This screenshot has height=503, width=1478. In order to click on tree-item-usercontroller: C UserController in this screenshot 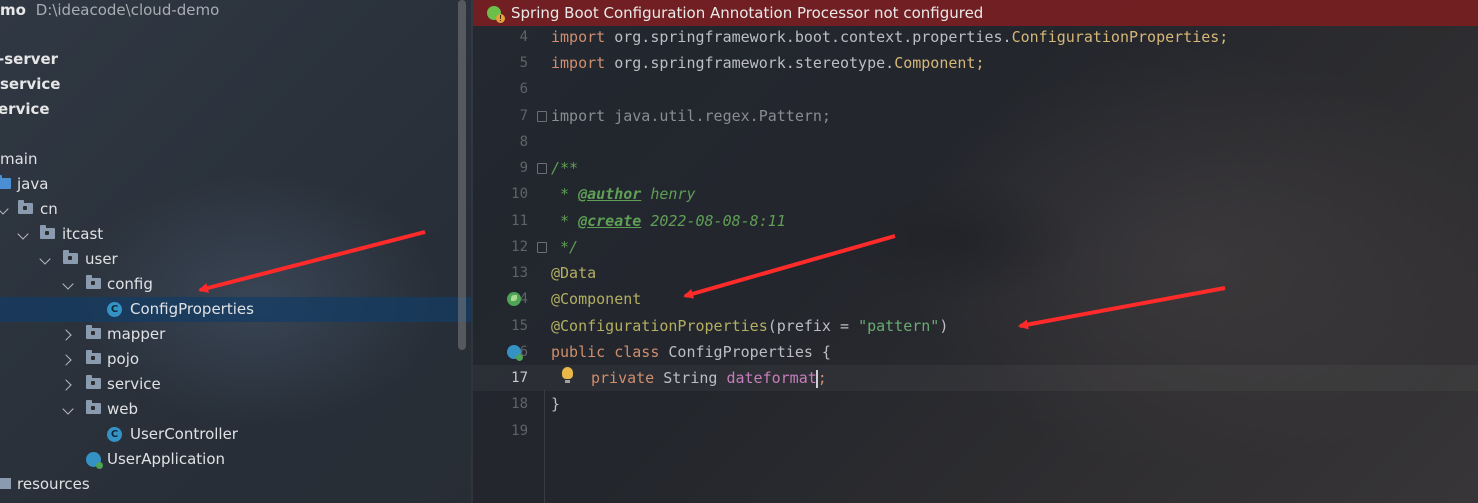, I will do `click(235, 434)`.